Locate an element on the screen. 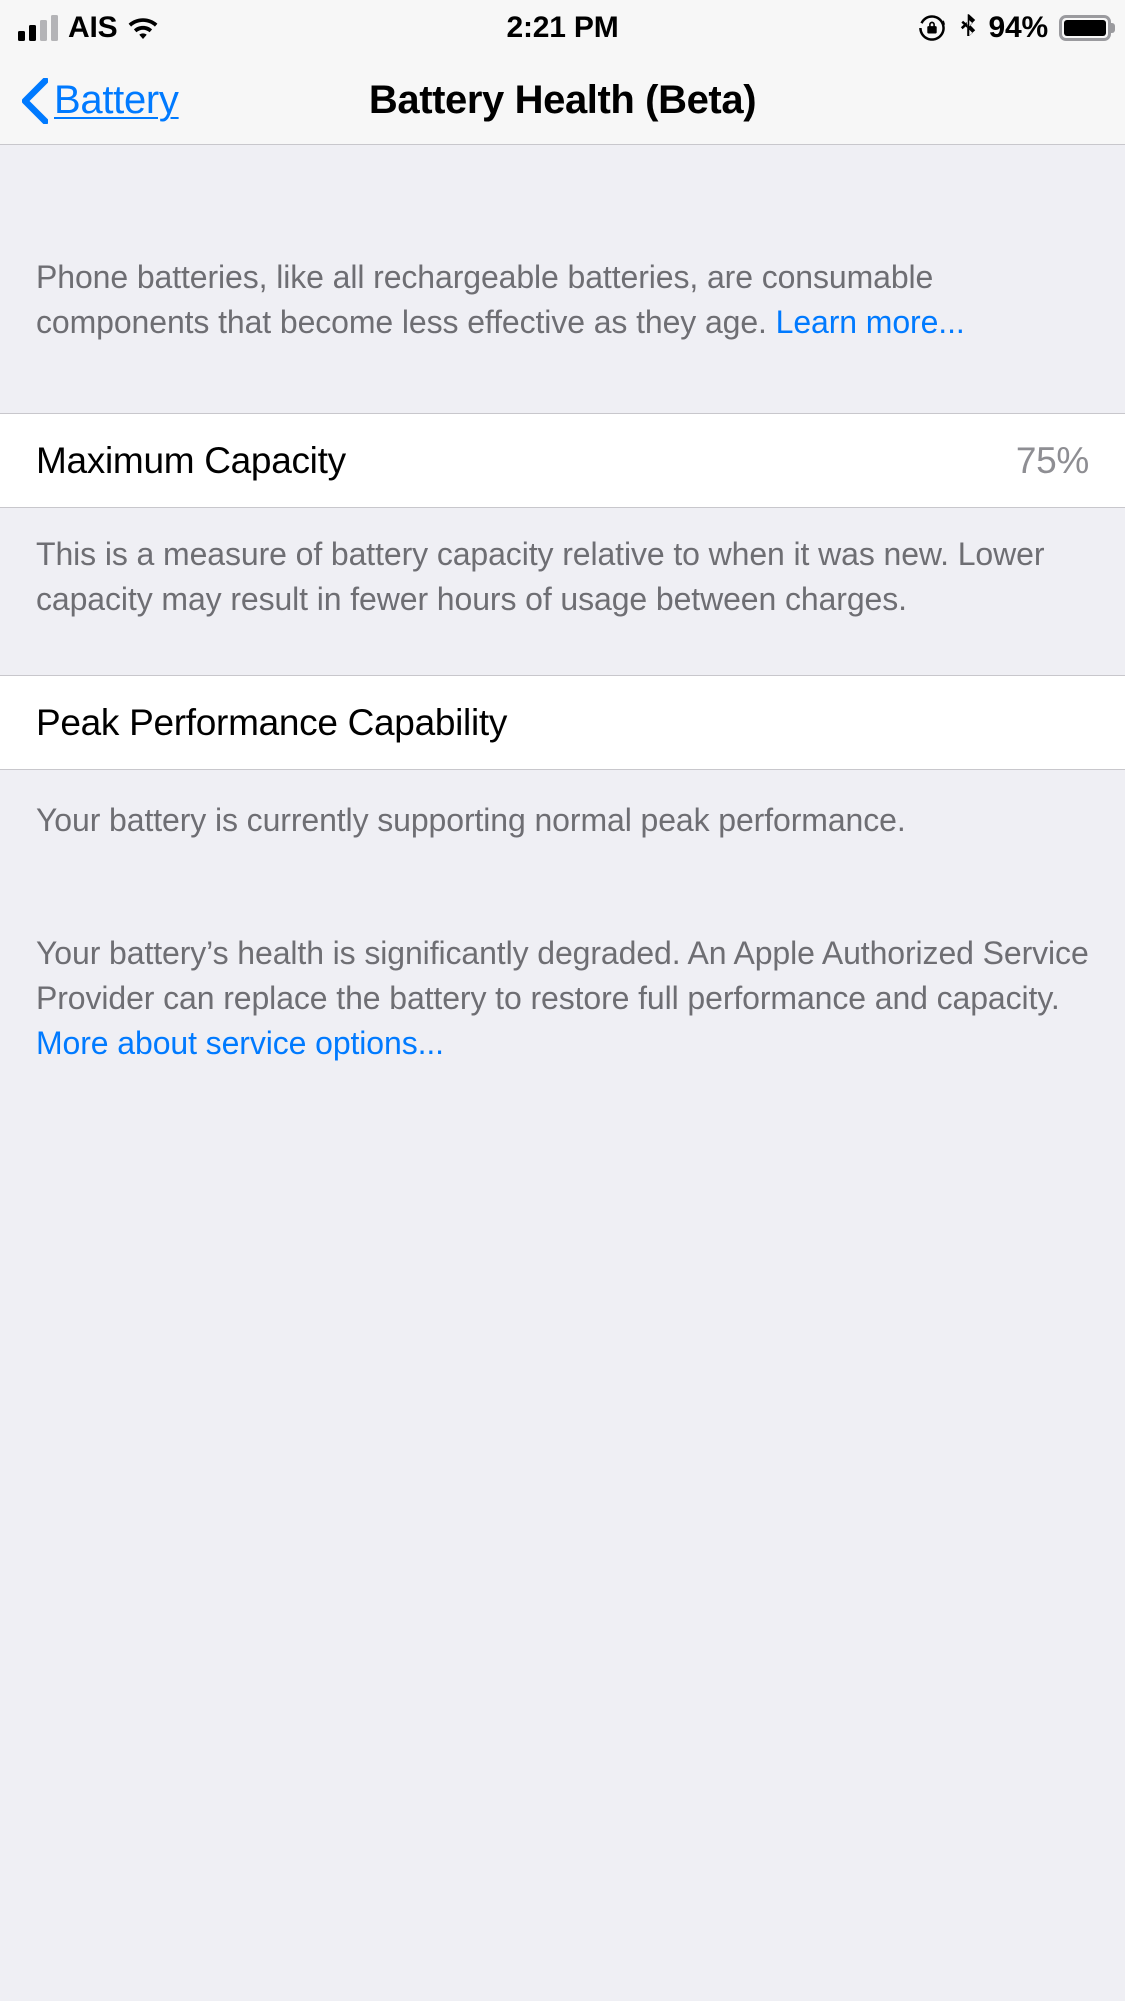  maximum-capacity-label: Maximum Capacity is located at coordinates (191, 460).